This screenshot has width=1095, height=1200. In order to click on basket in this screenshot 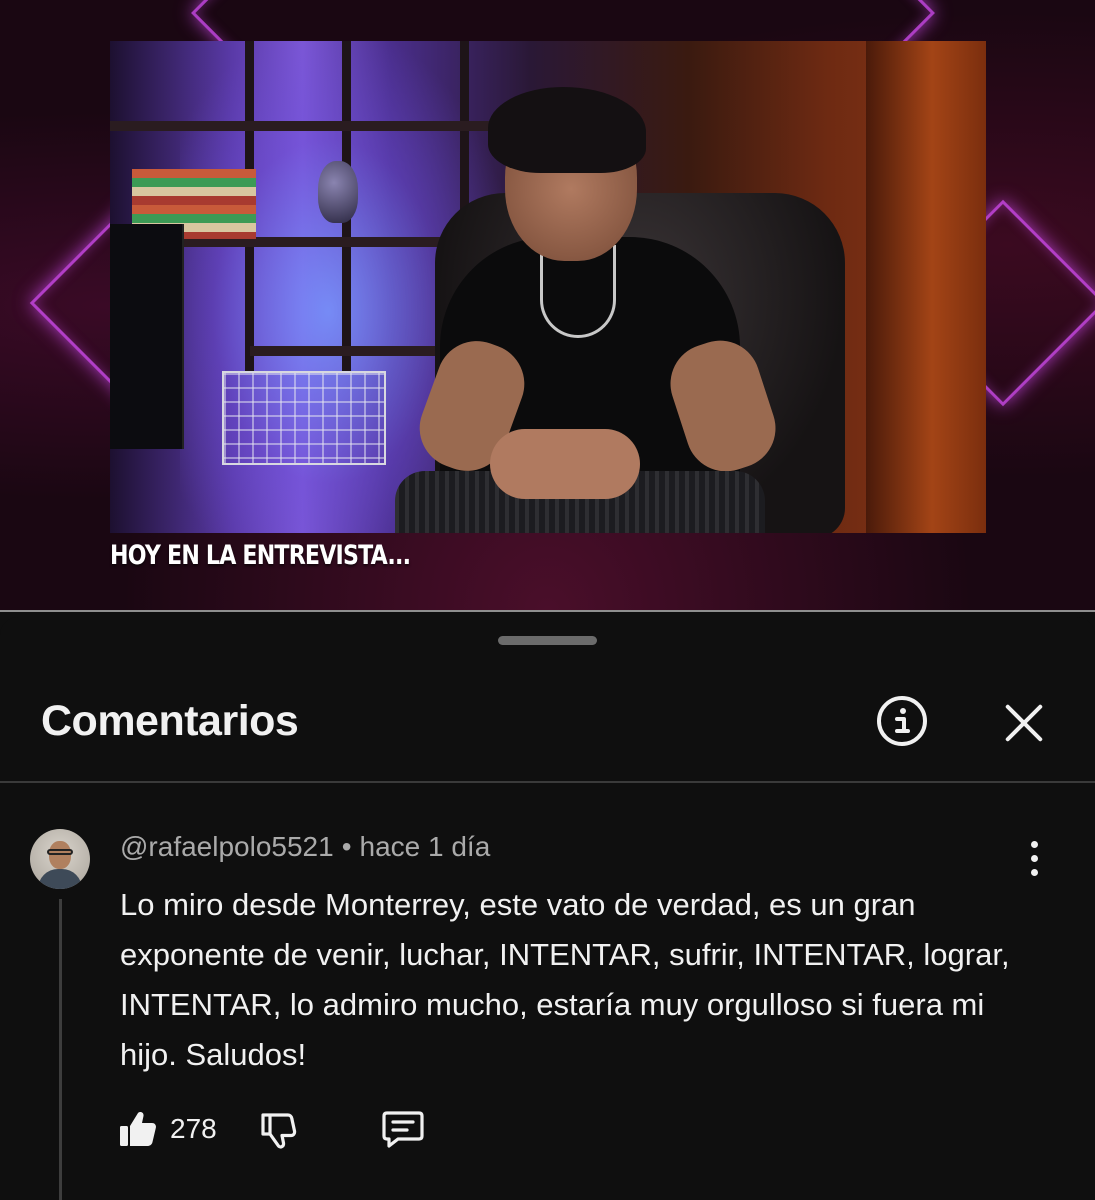, I will do `click(304, 418)`.